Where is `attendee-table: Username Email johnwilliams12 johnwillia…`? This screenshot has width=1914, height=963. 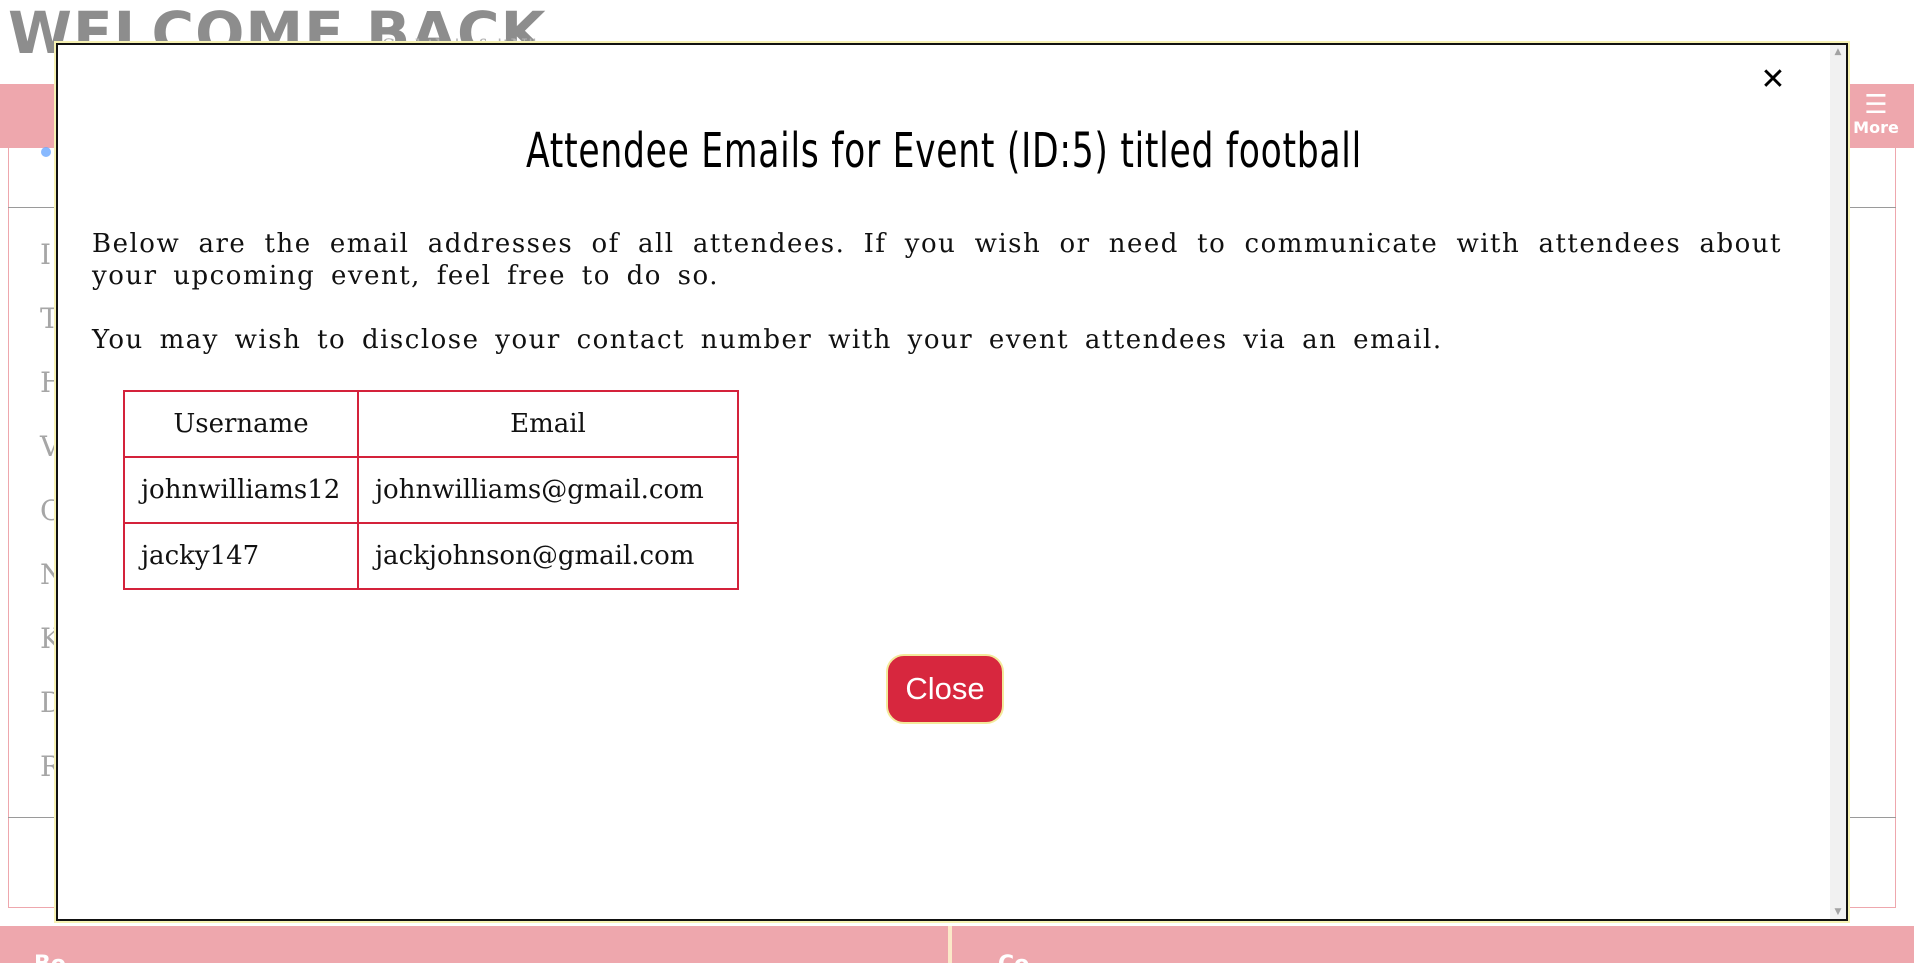 attendee-table: Username Email johnwilliams12 johnwillia… is located at coordinates (431, 490).